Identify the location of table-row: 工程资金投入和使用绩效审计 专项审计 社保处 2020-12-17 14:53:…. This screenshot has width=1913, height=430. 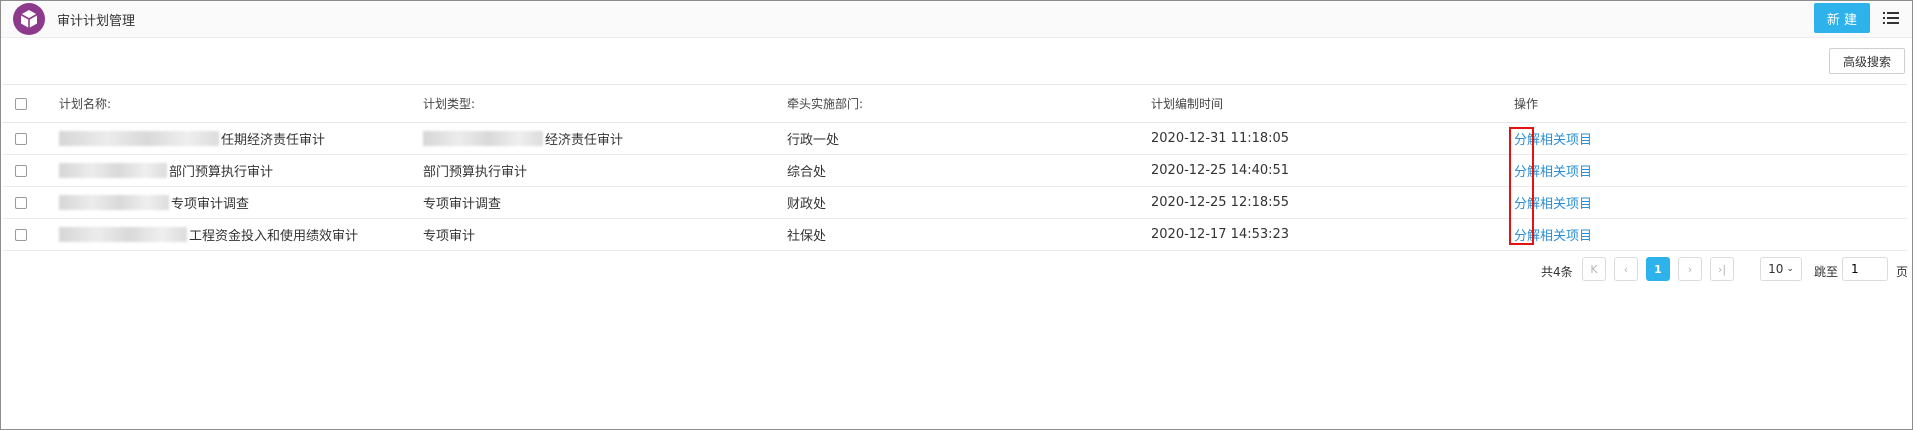
(955, 235).